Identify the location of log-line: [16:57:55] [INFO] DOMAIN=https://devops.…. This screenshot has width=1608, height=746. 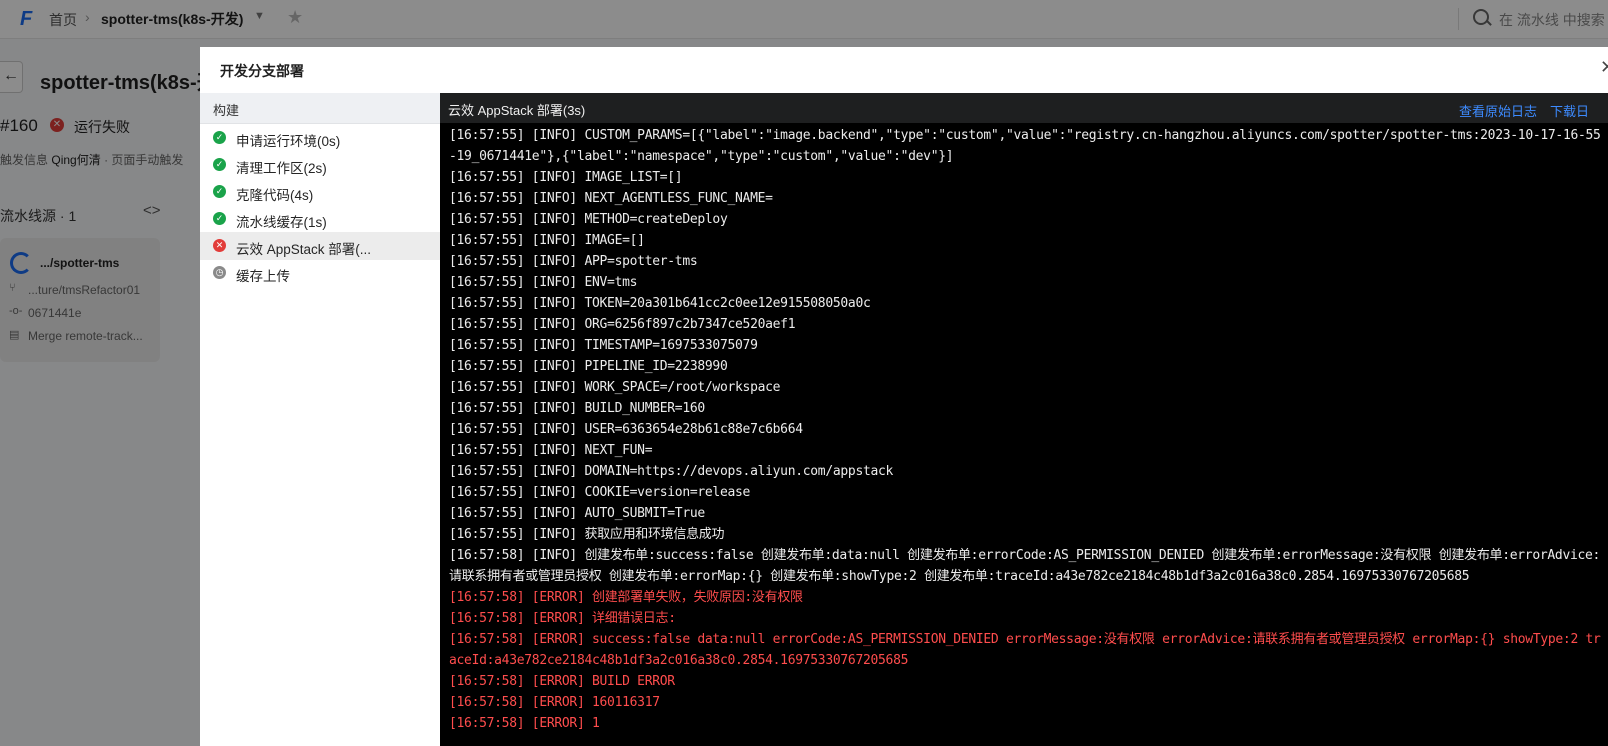
(671, 471).